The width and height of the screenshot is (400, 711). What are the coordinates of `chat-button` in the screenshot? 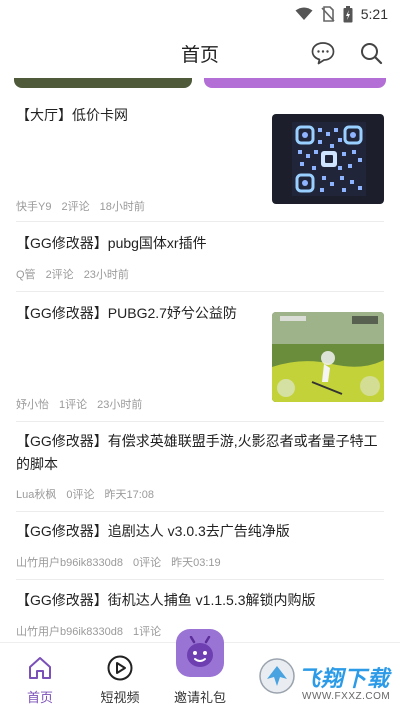 It's located at (323, 53).